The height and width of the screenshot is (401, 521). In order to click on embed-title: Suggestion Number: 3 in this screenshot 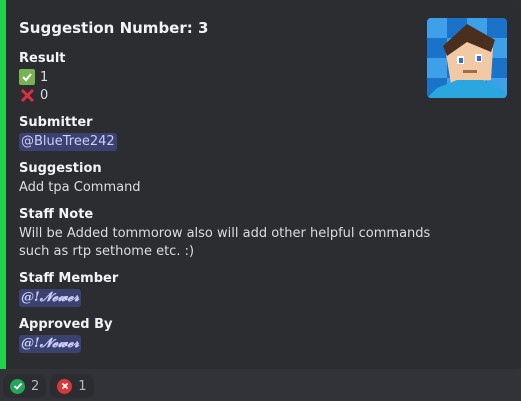, I will do `click(114, 28)`.